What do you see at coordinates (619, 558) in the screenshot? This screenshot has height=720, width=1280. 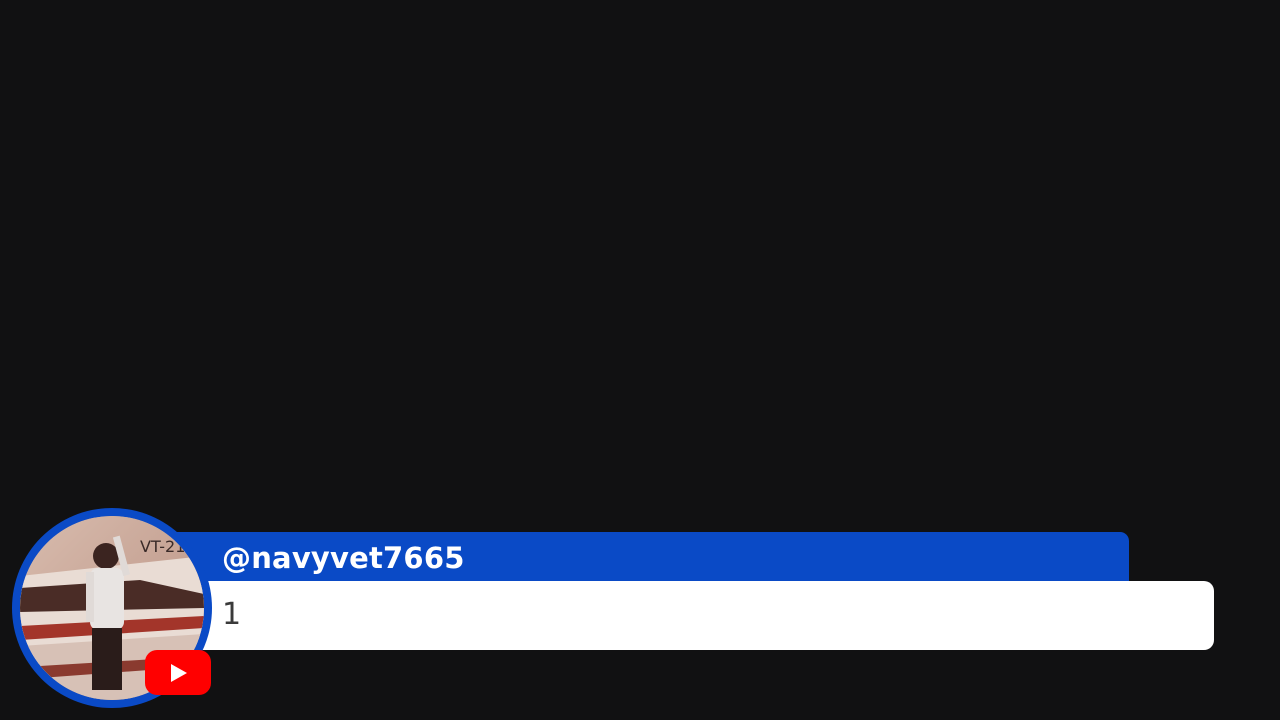 I see `username-banner: @navyvet7665` at bounding box center [619, 558].